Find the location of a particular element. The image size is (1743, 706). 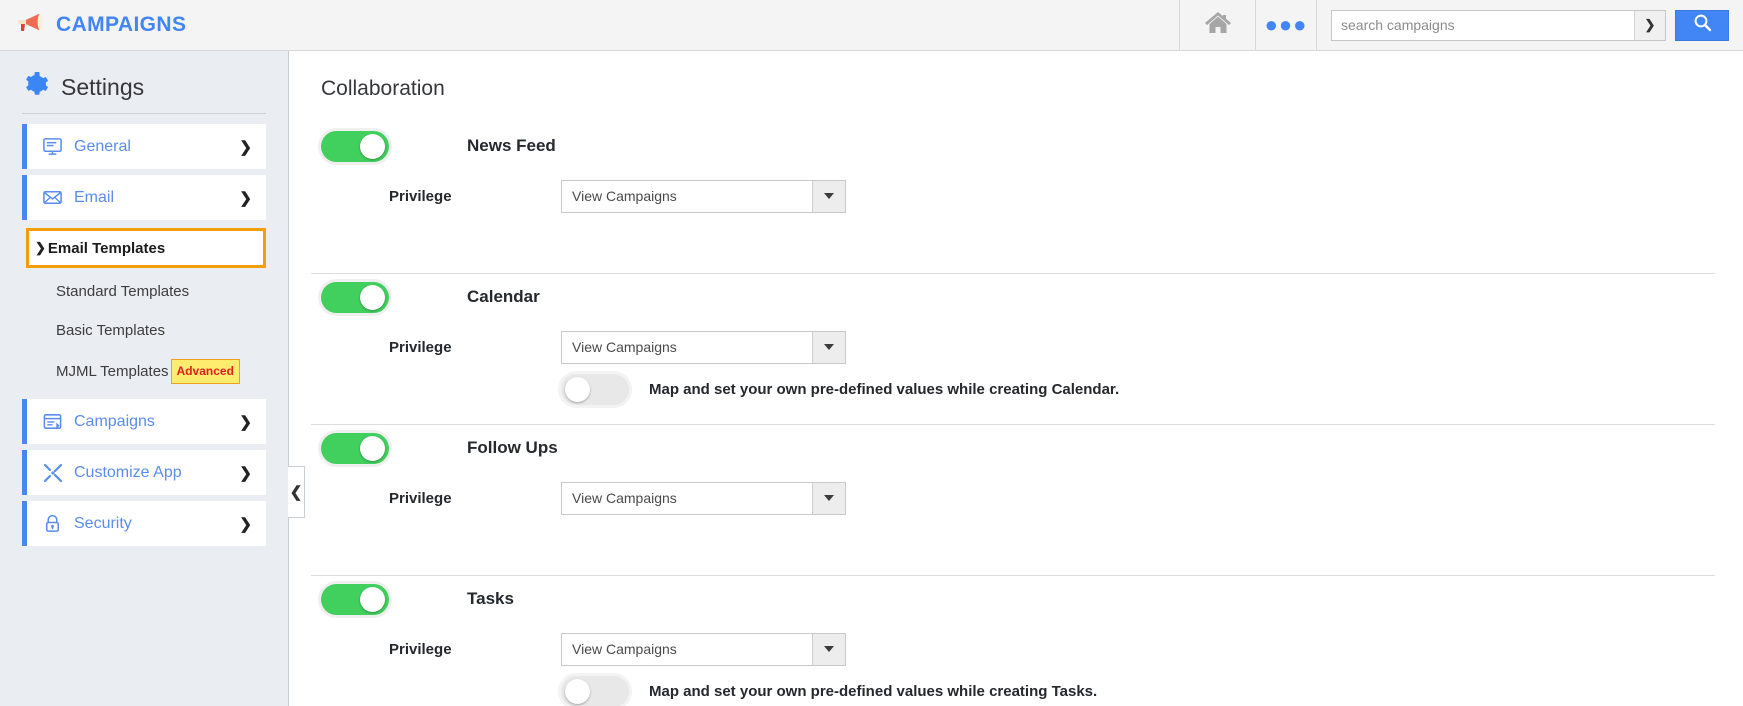

search-scope-dropdown: ❯ is located at coordinates (1649, 25).